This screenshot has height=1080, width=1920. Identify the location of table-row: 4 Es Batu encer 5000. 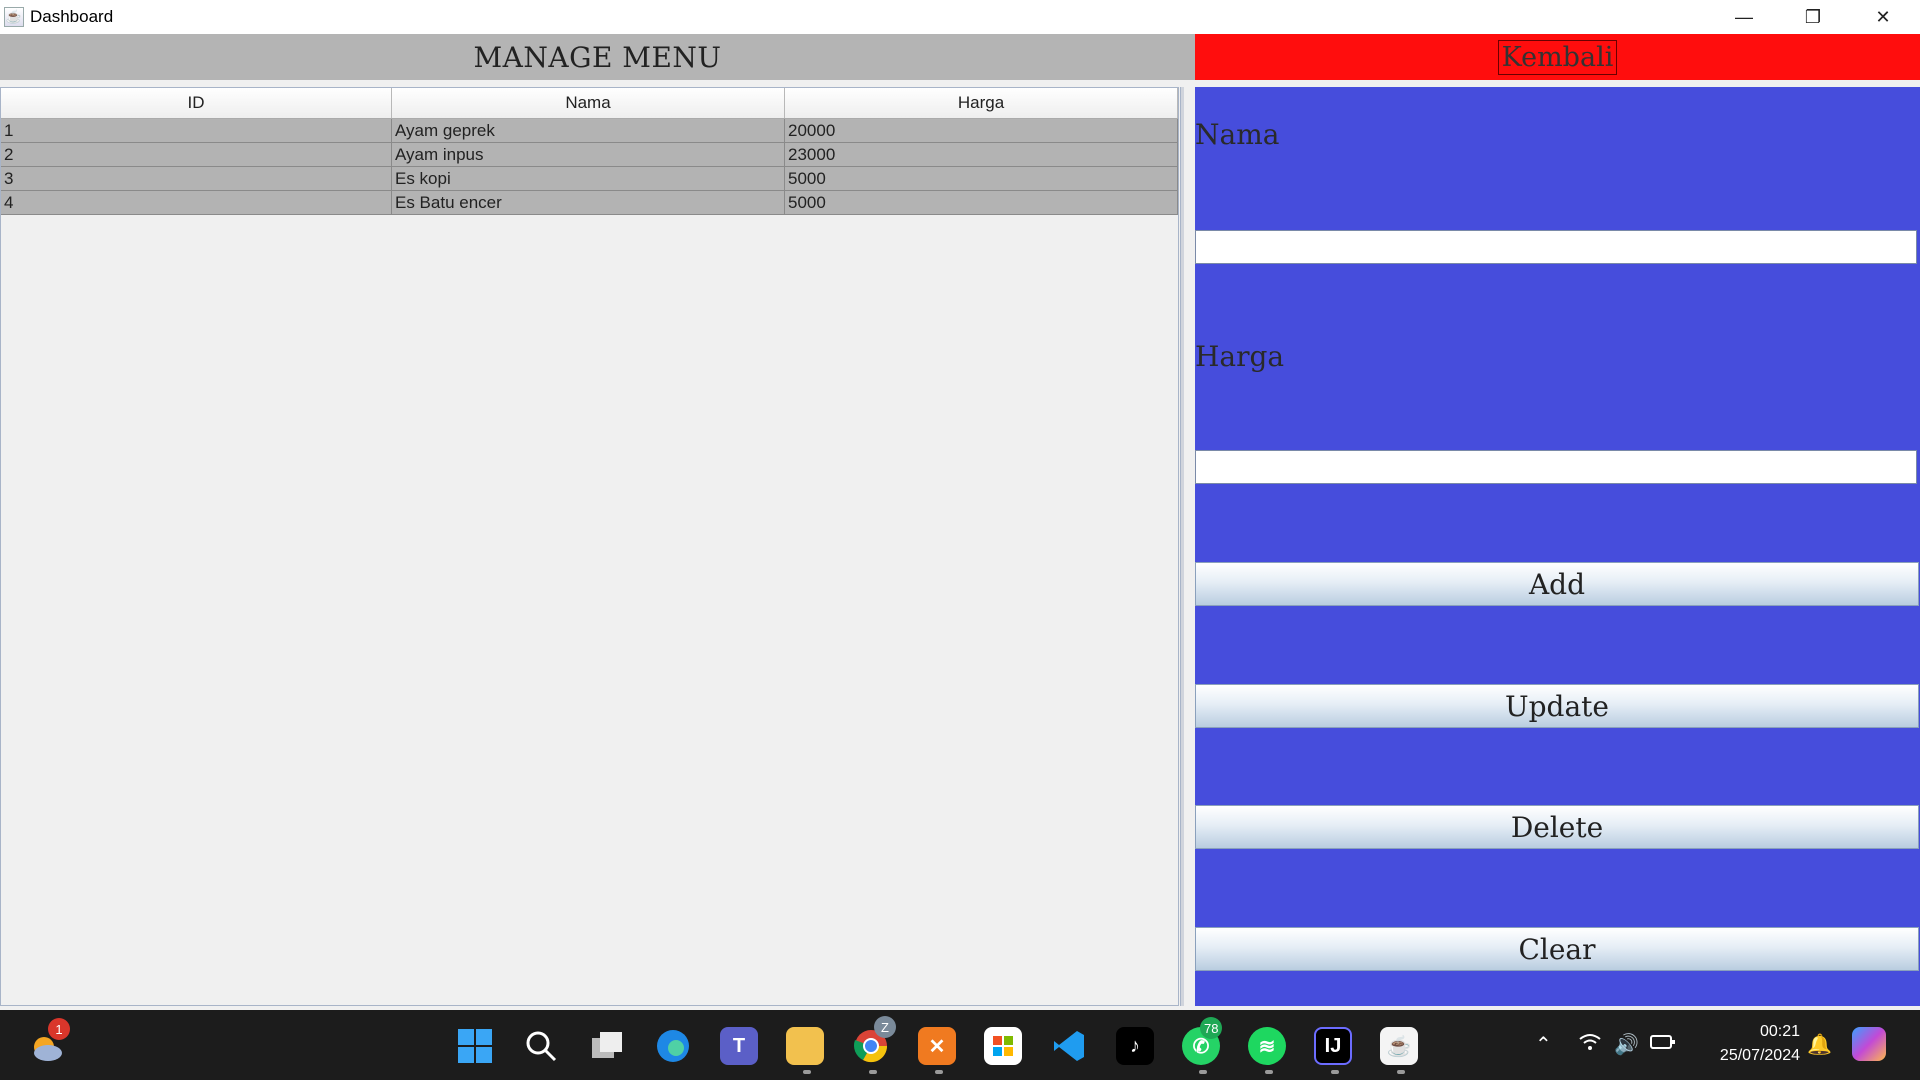
(589, 203).